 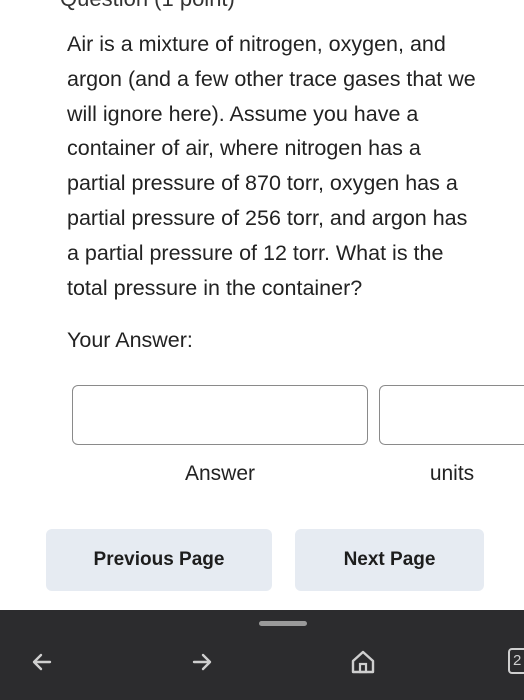 What do you see at coordinates (389, 560) in the screenshot?
I see `next-page-button: Next Page` at bounding box center [389, 560].